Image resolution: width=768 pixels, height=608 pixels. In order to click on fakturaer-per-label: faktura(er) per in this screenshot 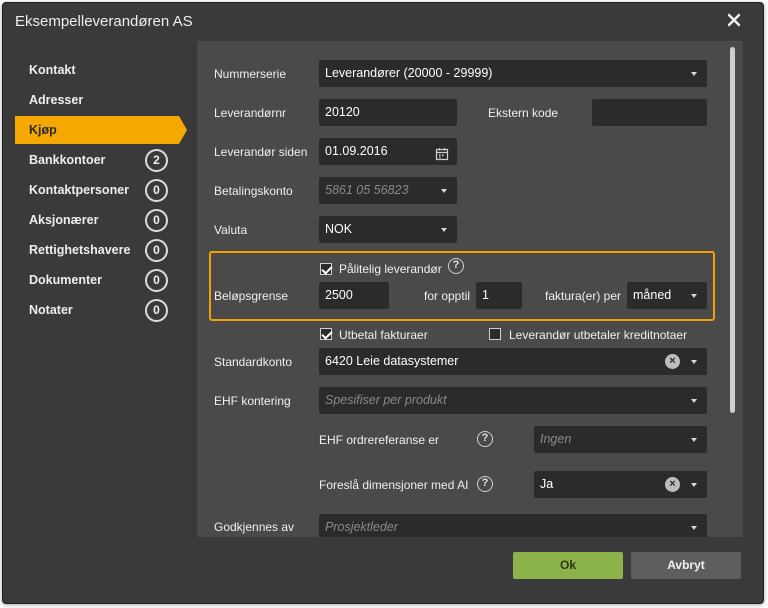, I will do `click(583, 296)`.